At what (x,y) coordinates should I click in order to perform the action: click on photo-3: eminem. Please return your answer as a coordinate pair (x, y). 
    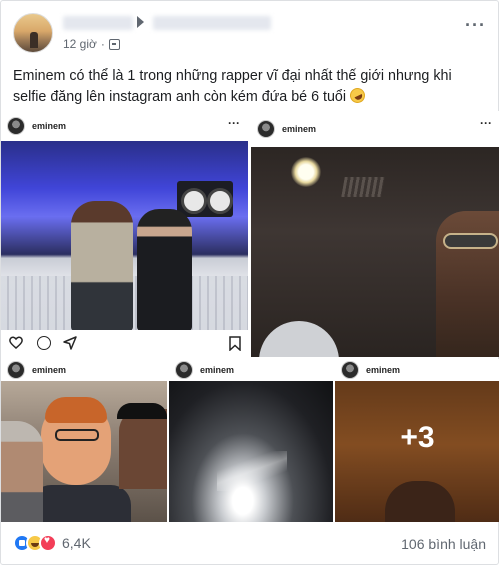
    Looking at the image, I should click on (84, 440).